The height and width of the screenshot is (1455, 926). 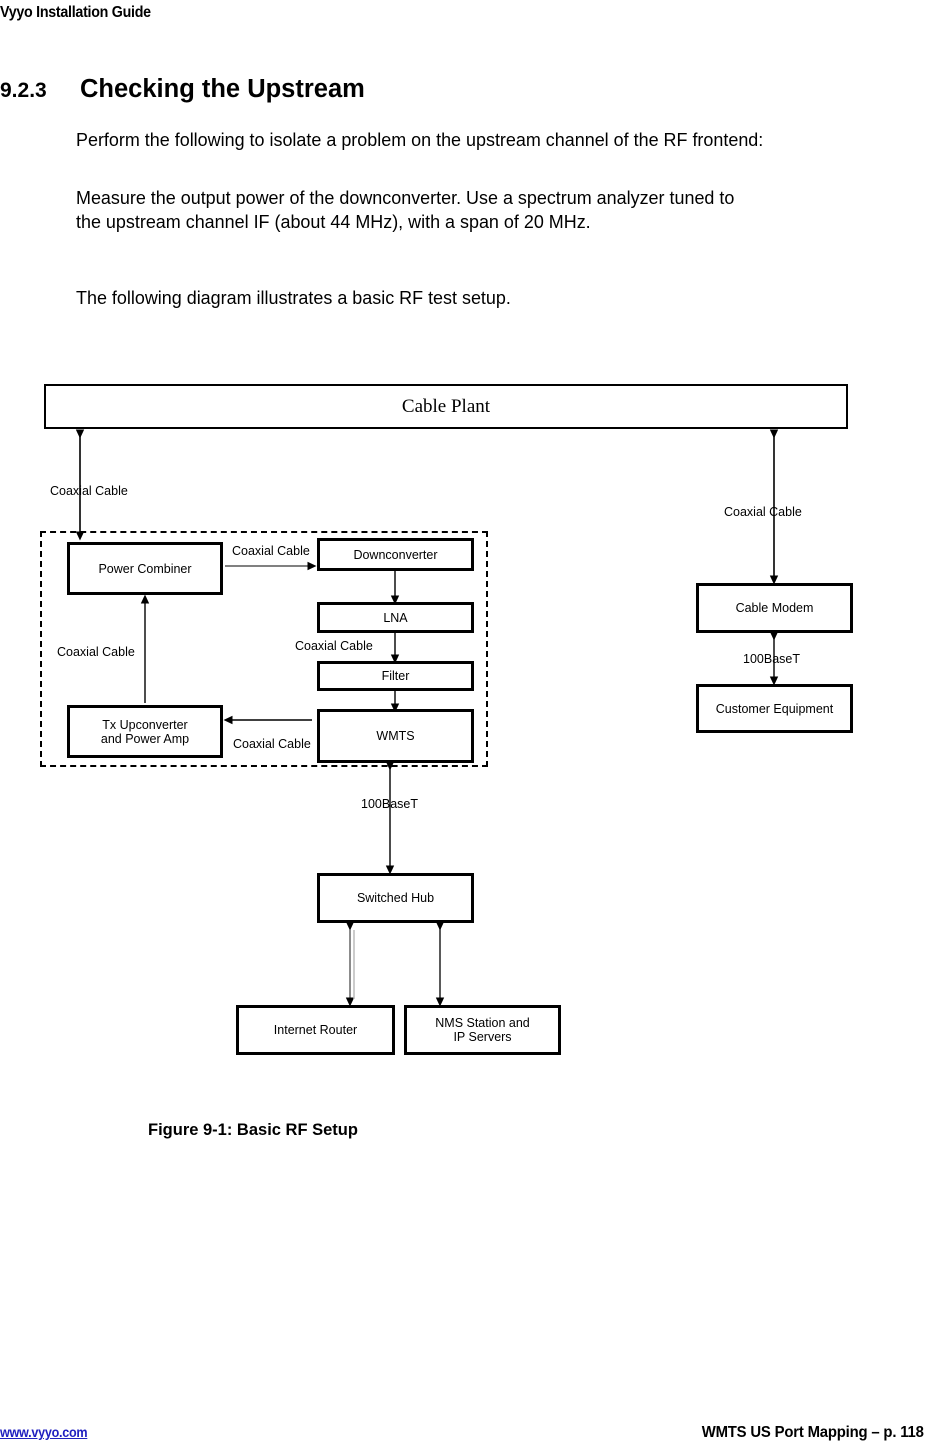 What do you see at coordinates (482, 1023) in the screenshot?
I see `node-nms-station-label-line1: NMS Station and` at bounding box center [482, 1023].